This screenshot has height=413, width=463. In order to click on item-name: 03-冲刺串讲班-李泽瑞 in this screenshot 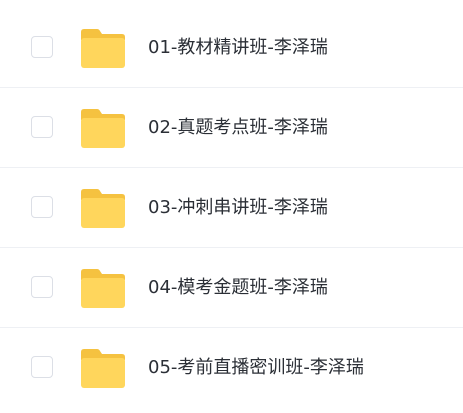, I will do `click(238, 208)`.